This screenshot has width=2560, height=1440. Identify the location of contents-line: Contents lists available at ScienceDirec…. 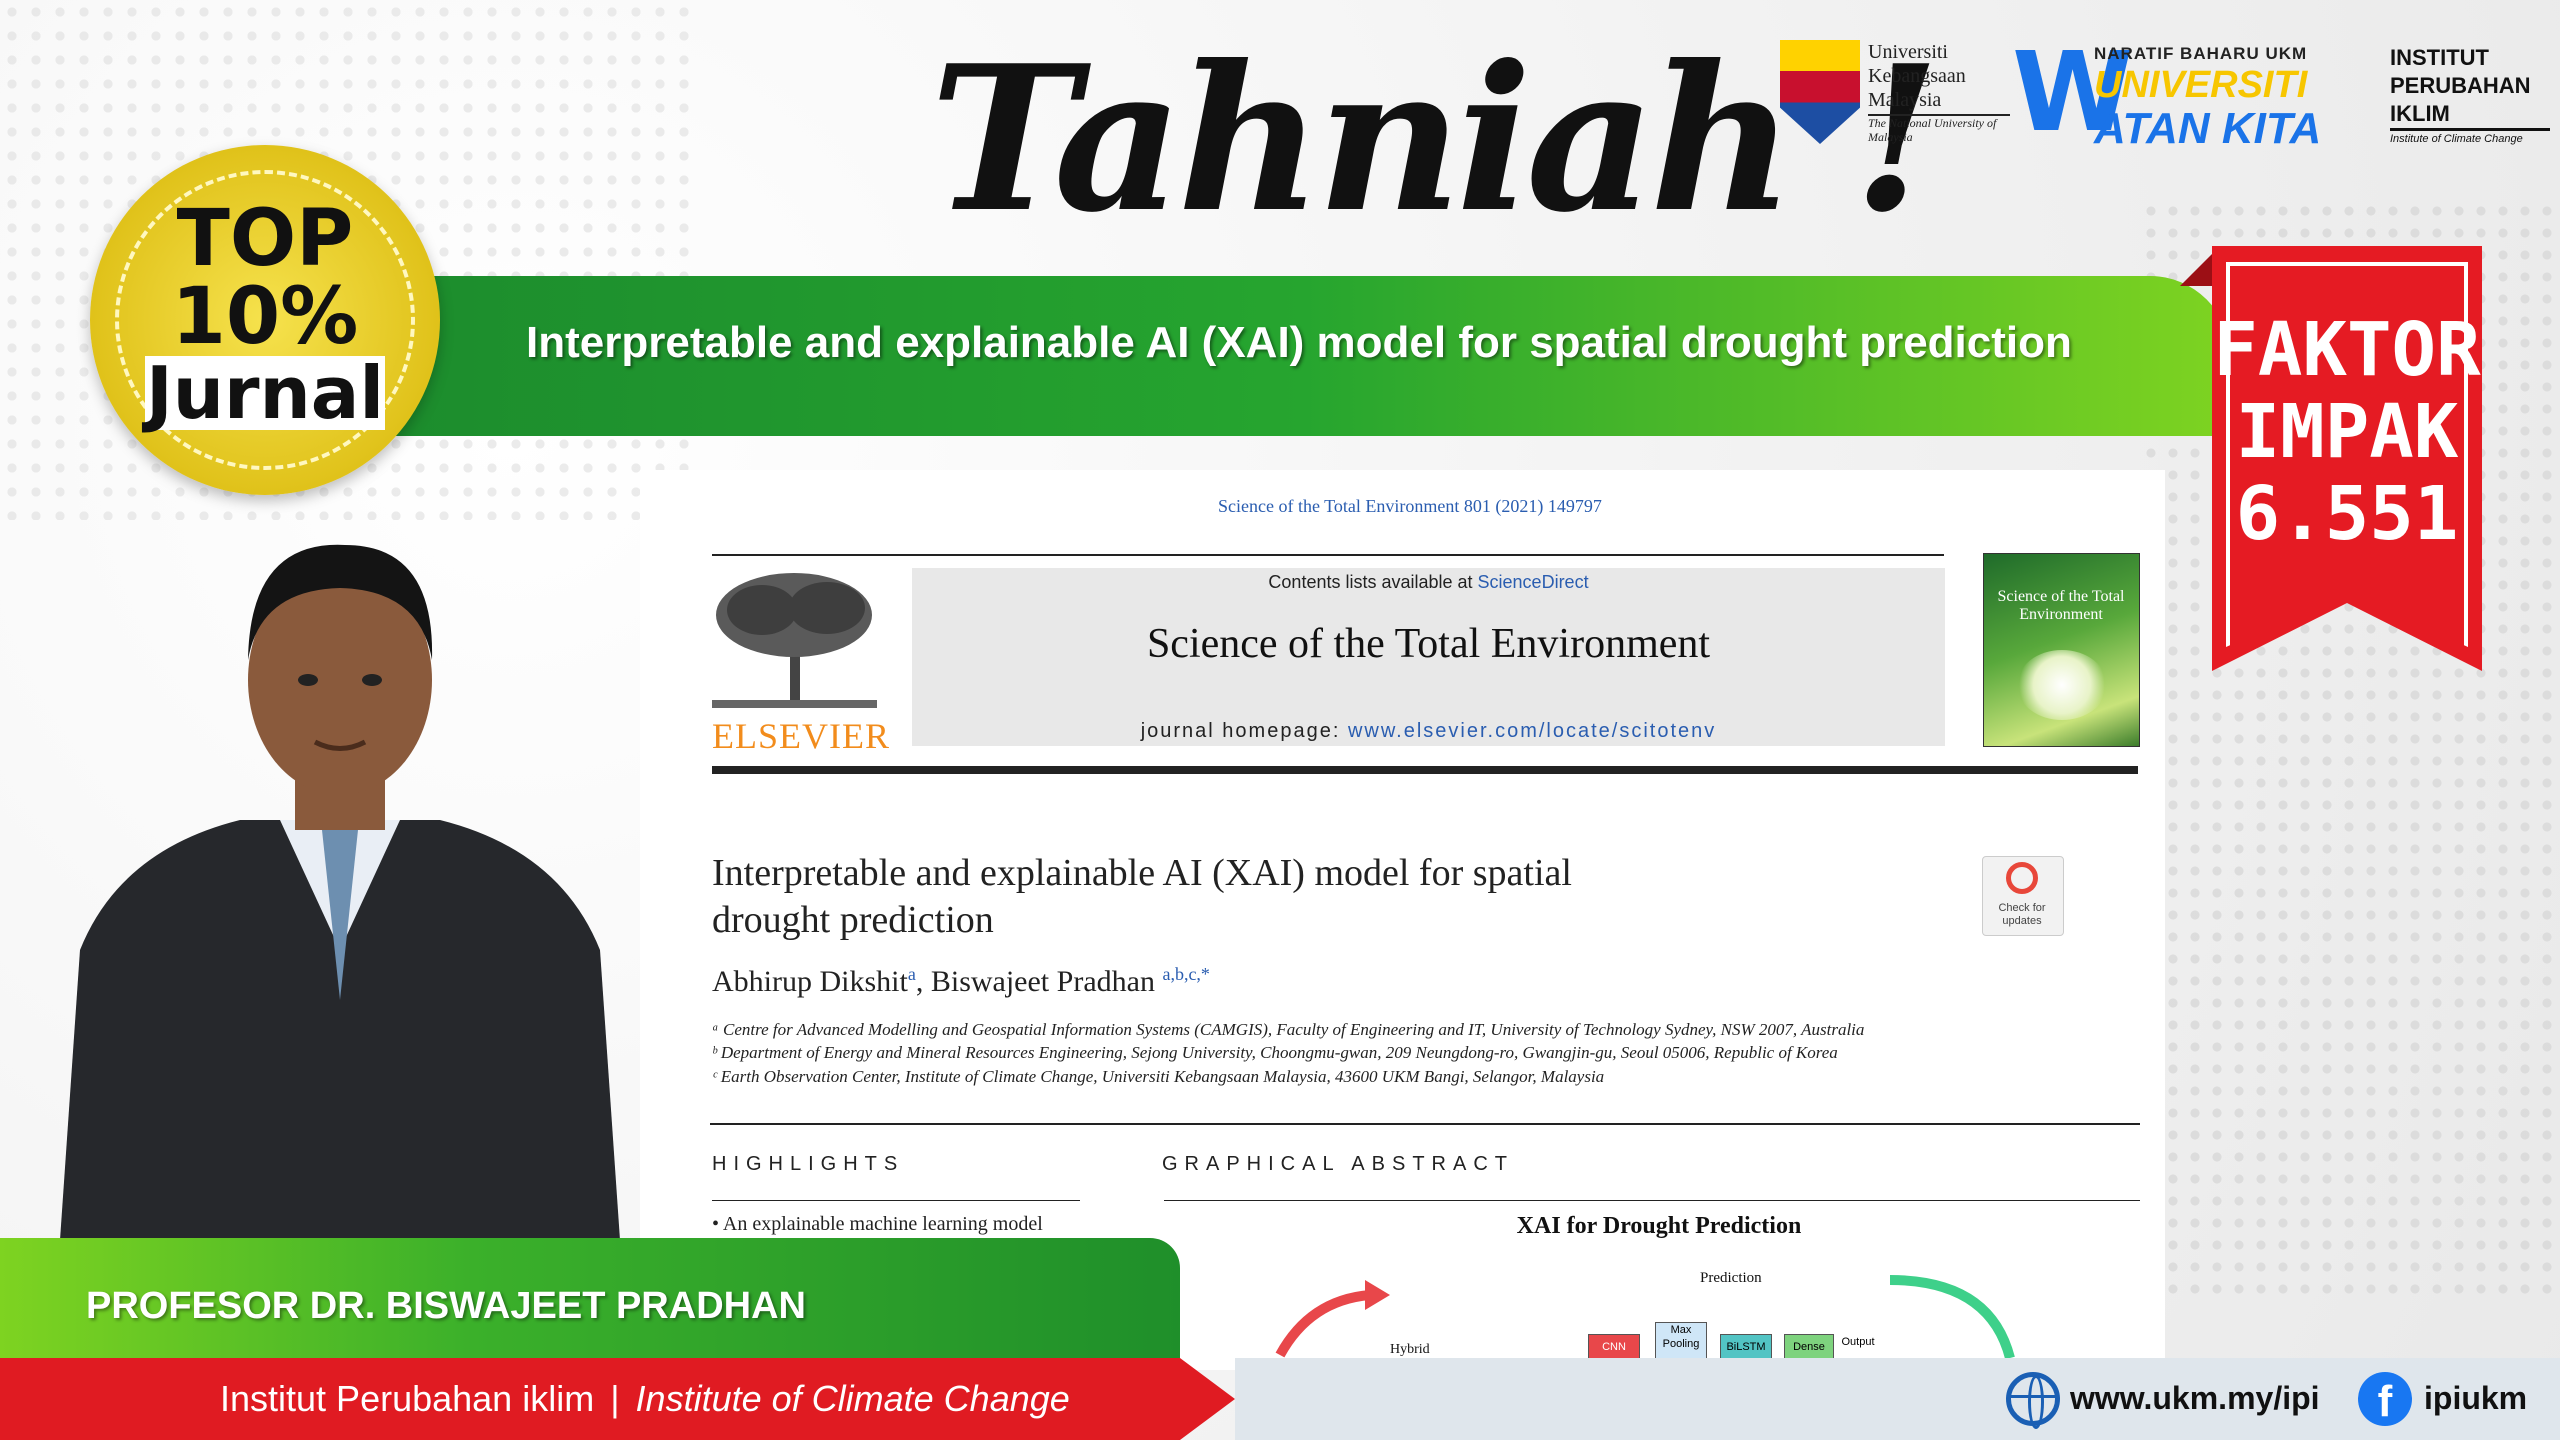
(1428, 582).